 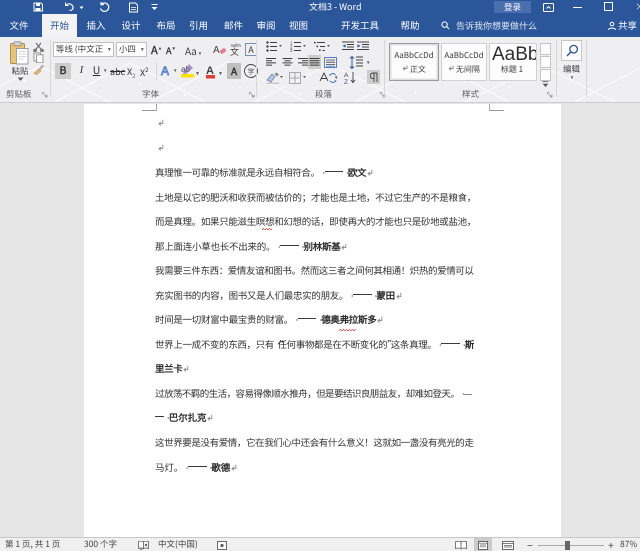 I want to click on svg-text: wén, so click(x=236, y=45).